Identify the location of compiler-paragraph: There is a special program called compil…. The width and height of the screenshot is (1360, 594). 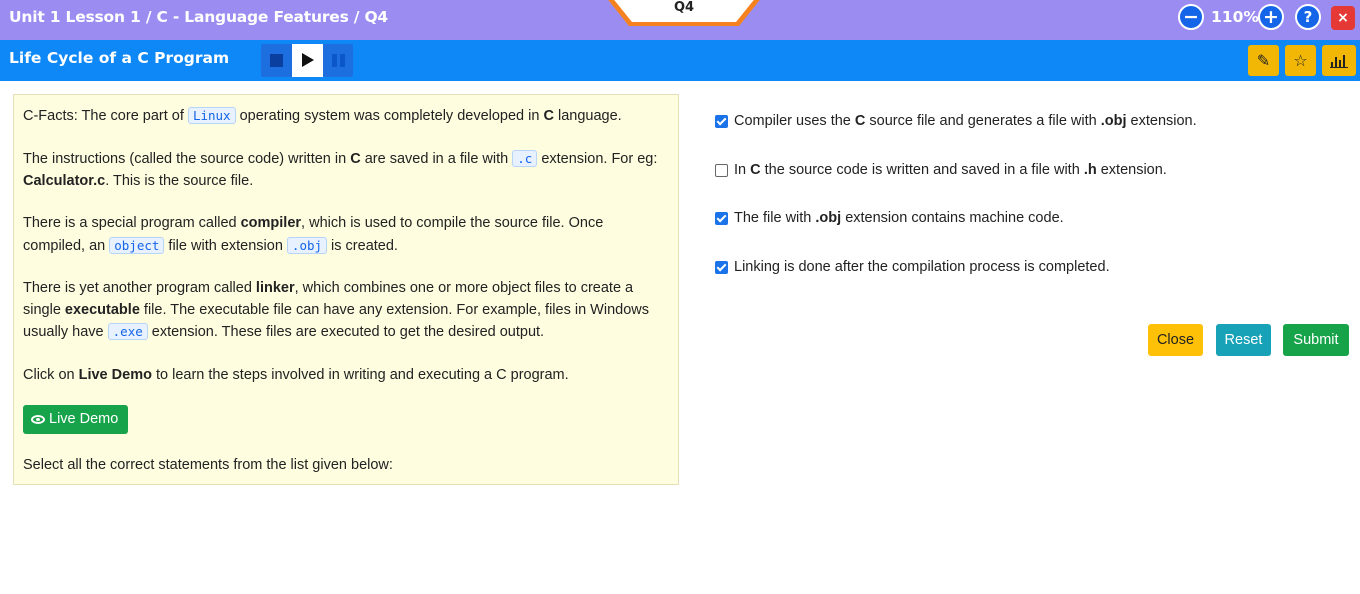
(313, 234).